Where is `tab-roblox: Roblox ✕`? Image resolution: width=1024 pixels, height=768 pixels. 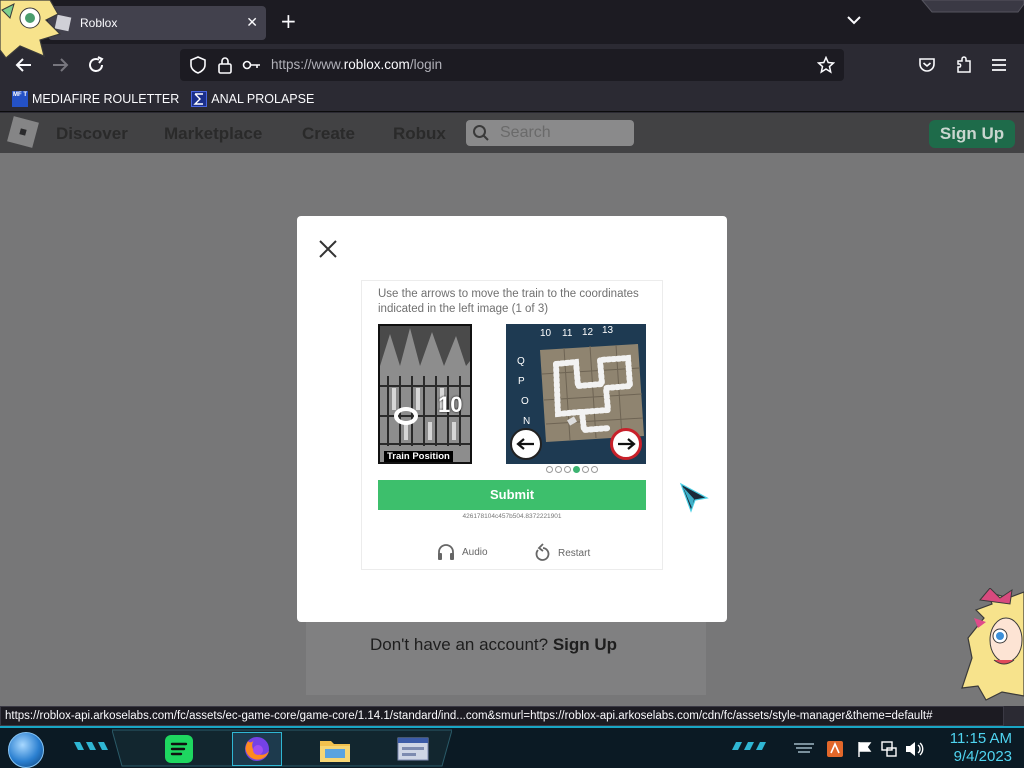
tab-roblox: Roblox ✕ is located at coordinates (157, 23).